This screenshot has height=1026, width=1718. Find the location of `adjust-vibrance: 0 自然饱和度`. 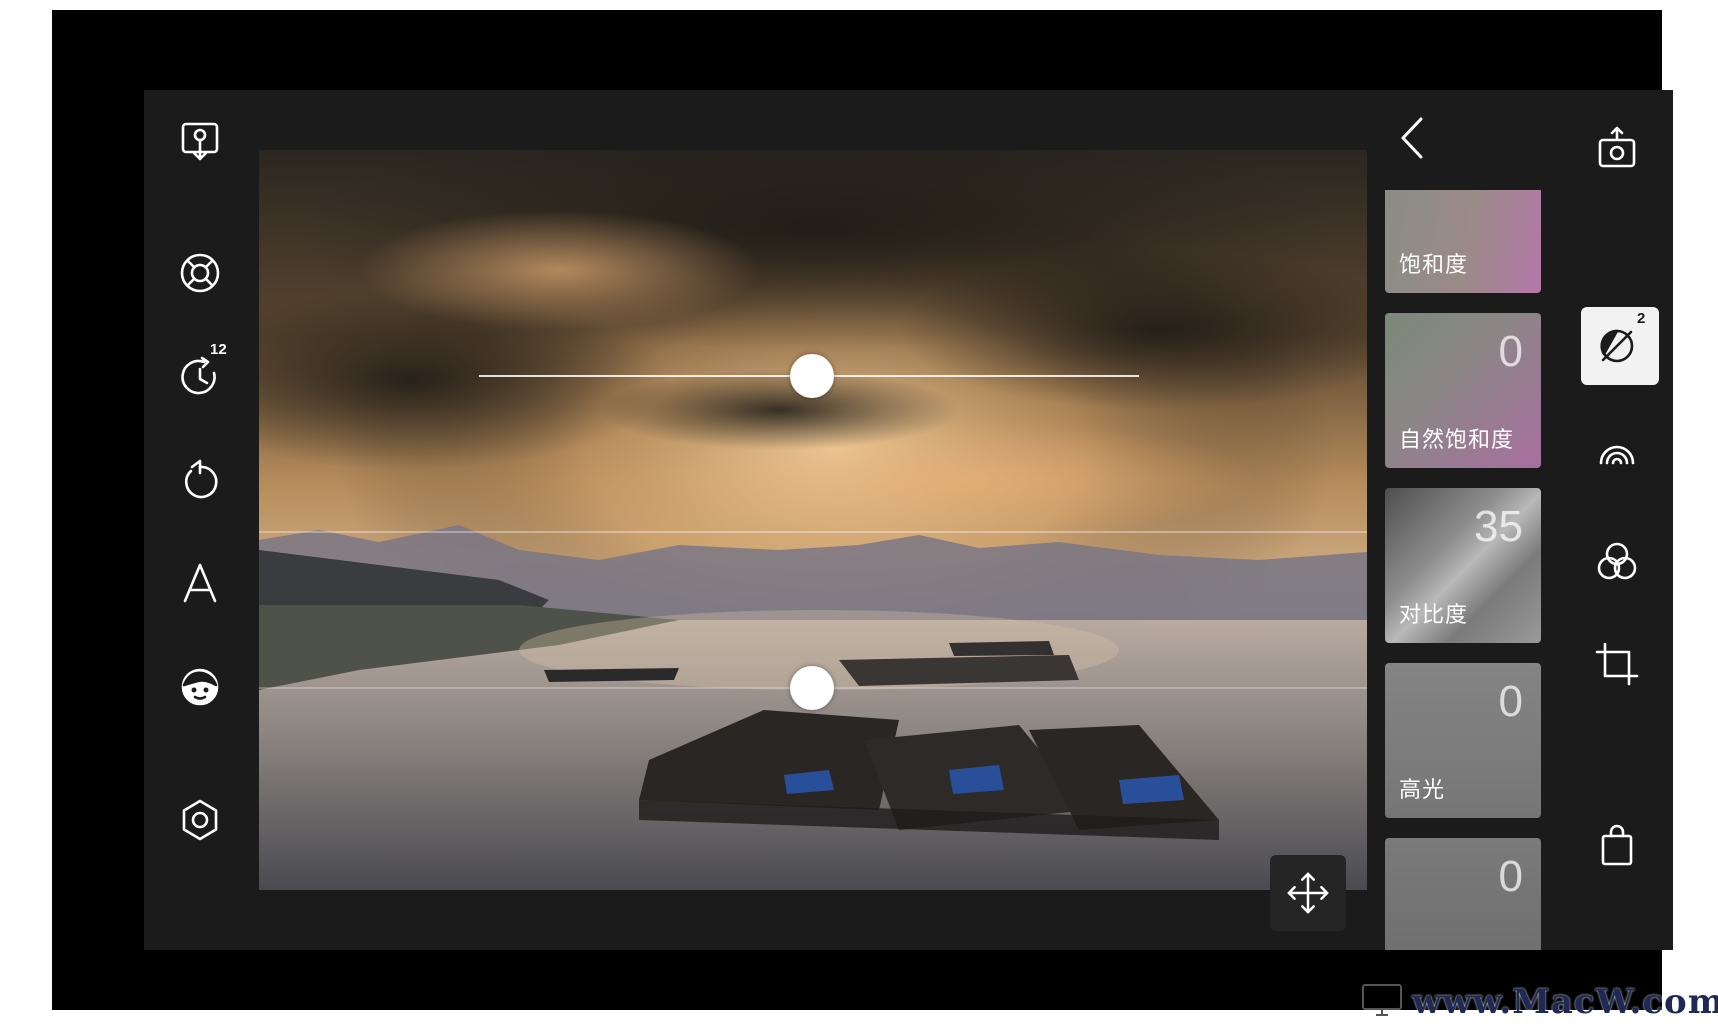

adjust-vibrance: 0 自然饱和度 is located at coordinates (1463, 390).